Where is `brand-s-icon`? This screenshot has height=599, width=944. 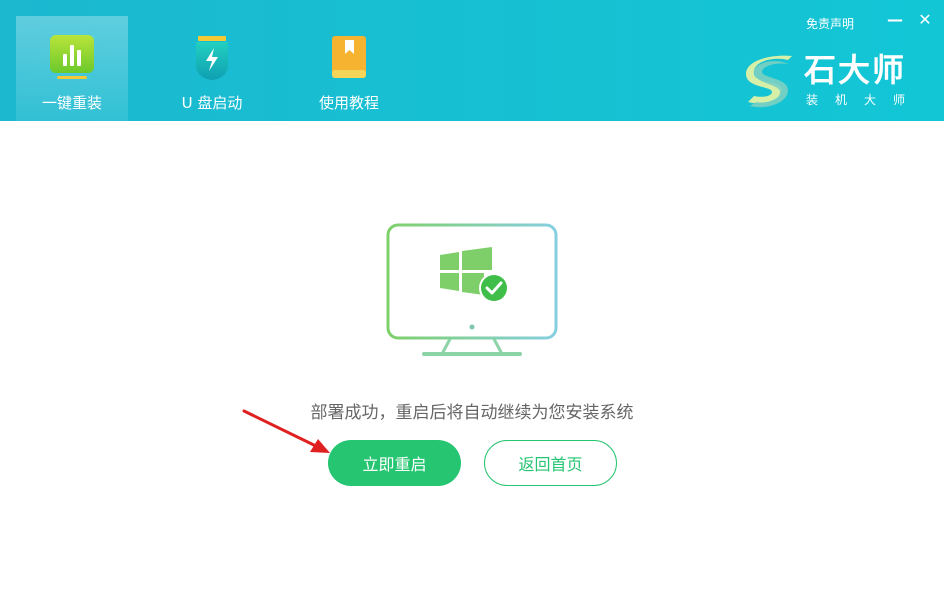 brand-s-icon is located at coordinates (769, 81).